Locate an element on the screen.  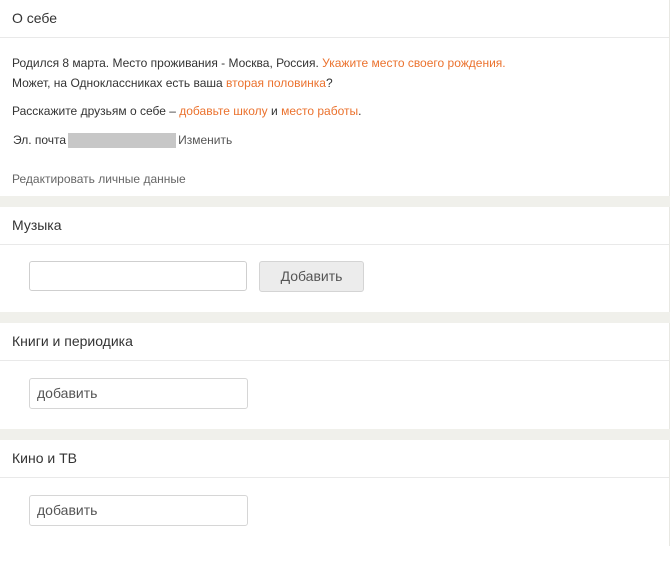
tell-and-text: и is located at coordinates (274, 111).